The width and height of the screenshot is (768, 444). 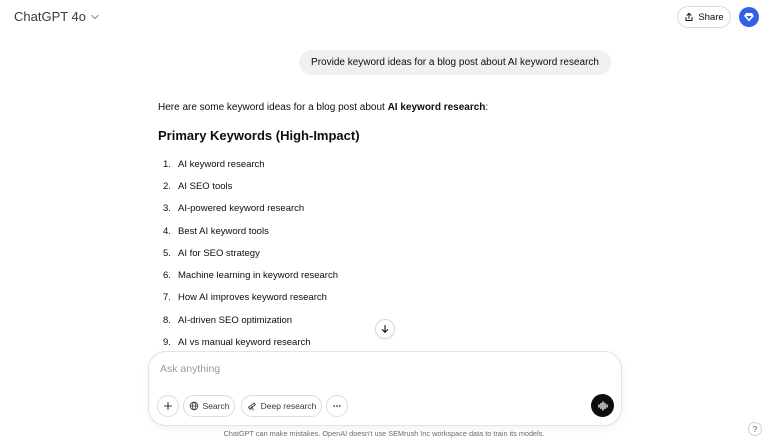 What do you see at coordinates (259, 135) in the screenshot?
I see `response-heading: Primary Keywords (High-Impact)` at bounding box center [259, 135].